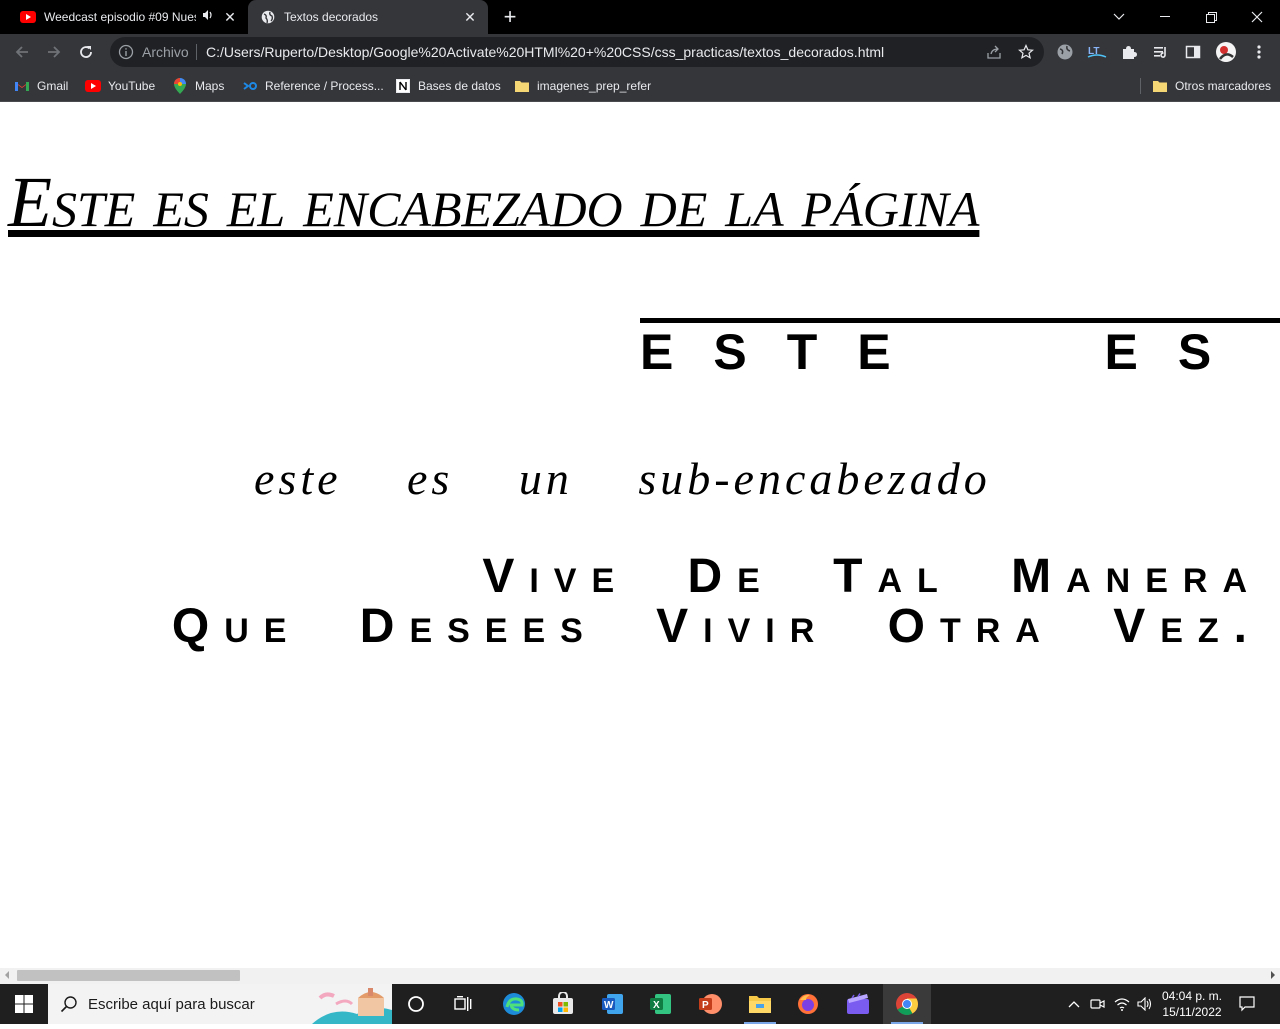  I want to click on volume-icon, so click(1145, 1004).